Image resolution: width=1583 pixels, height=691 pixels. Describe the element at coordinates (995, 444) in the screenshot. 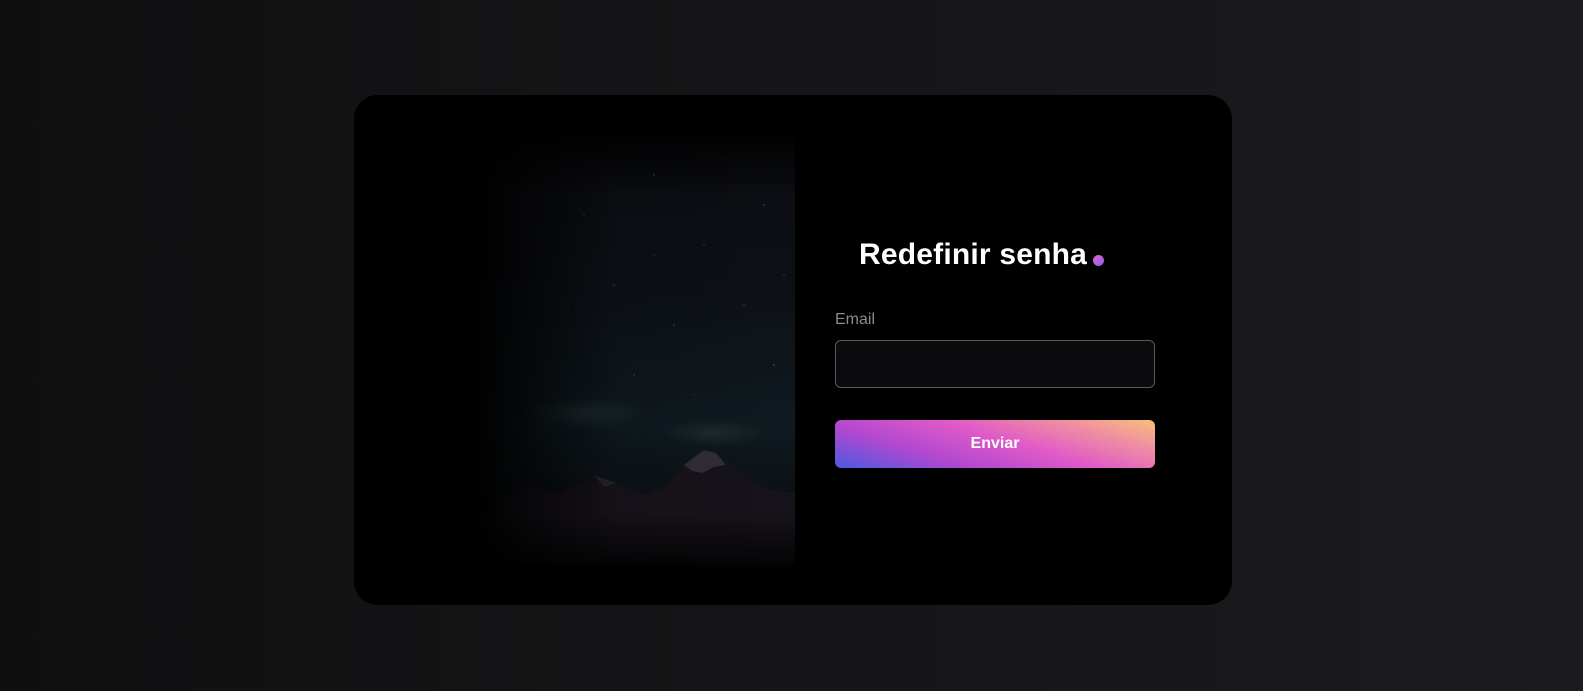

I see `submit-button: Enviar` at that location.